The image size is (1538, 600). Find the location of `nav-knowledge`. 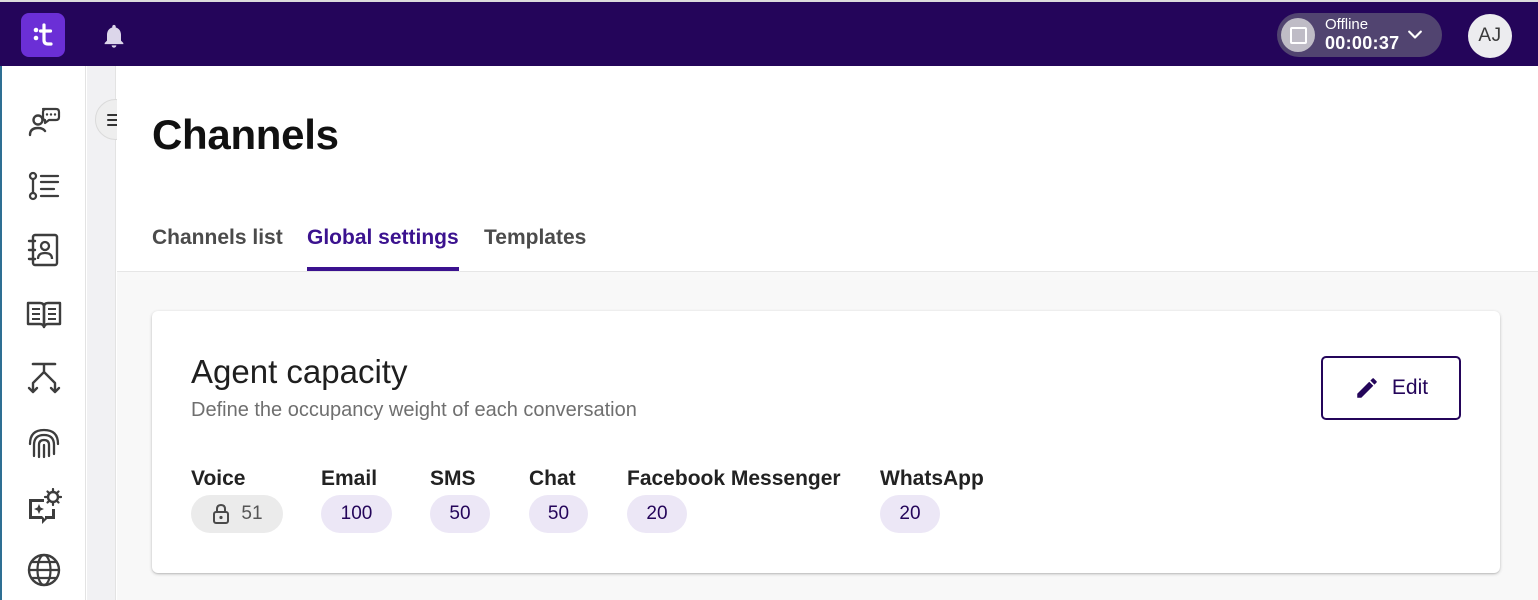

nav-knowledge is located at coordinates (44, 314).